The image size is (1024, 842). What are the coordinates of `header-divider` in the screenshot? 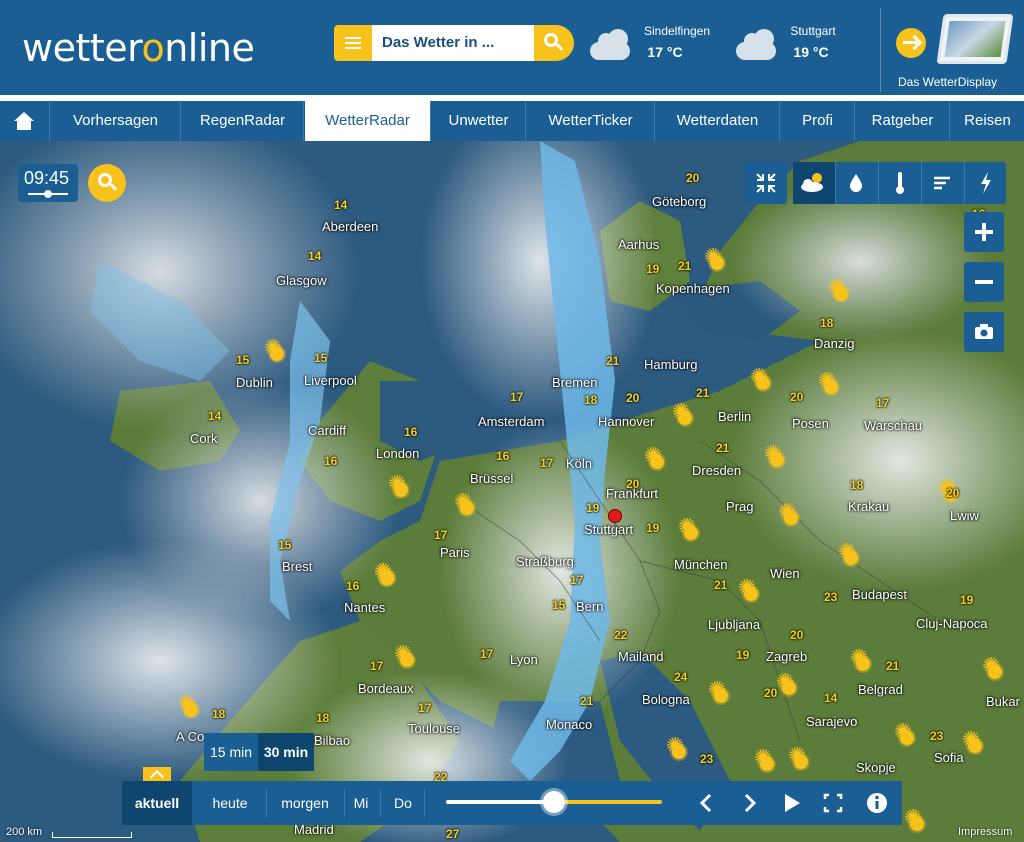 It's located at (880, 50).